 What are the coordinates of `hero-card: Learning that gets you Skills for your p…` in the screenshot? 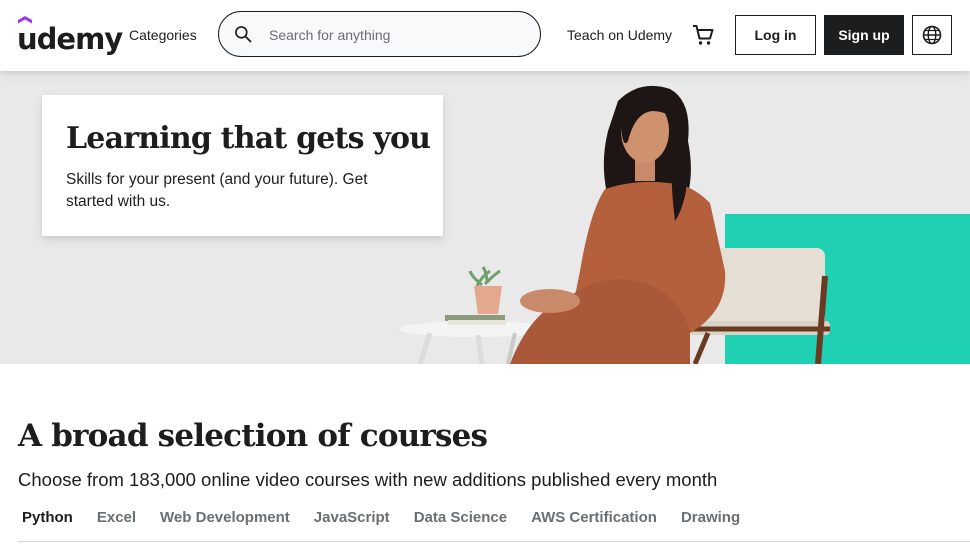 It's located at (242, 165).